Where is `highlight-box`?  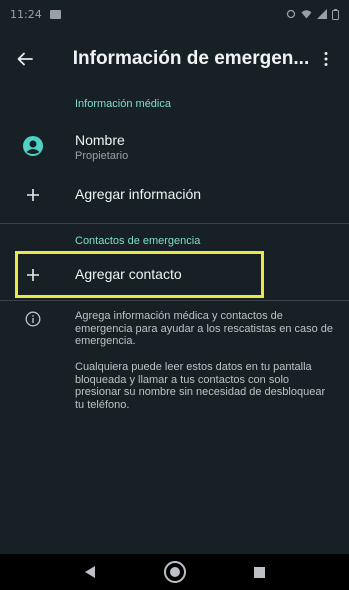
highlight-box is located at coordinates (139, 274).